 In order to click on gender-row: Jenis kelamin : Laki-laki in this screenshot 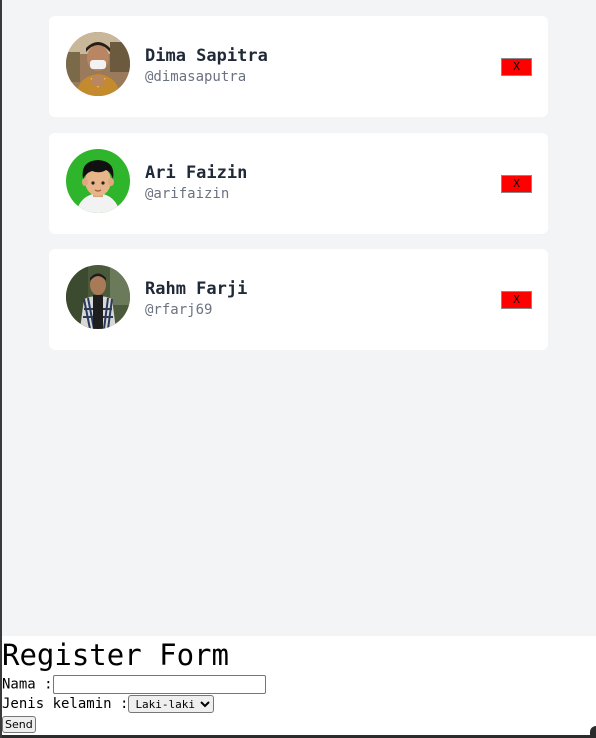, I will do `click(108, 704)`.